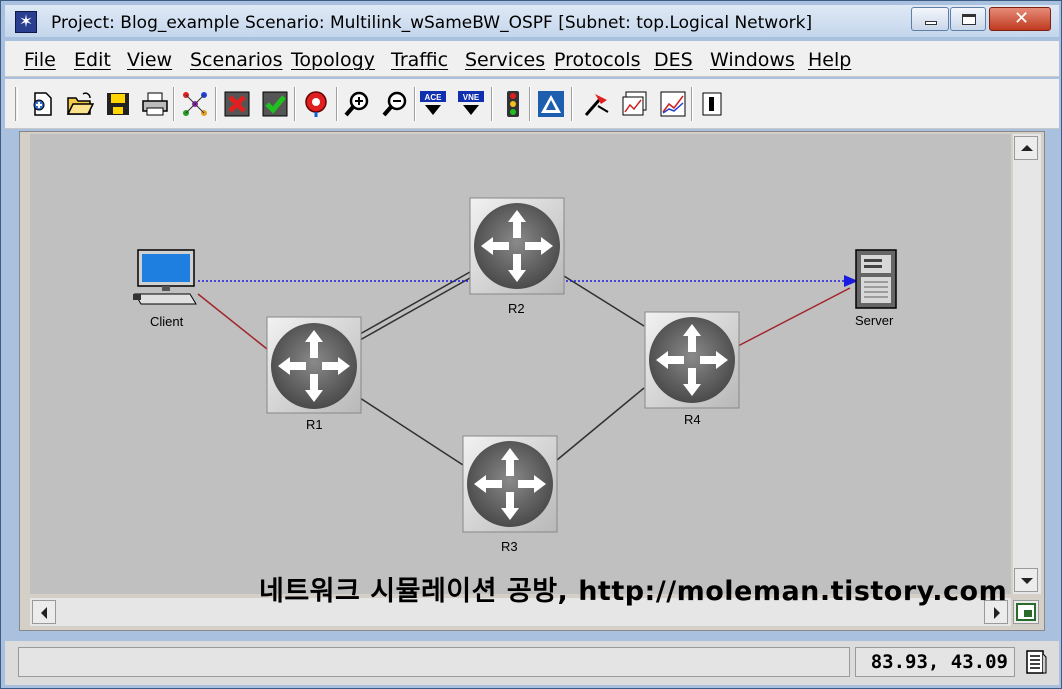 The width and height of the screenshot is (1062, 689). I want to click on router-r2-icon, so click(517, 246).